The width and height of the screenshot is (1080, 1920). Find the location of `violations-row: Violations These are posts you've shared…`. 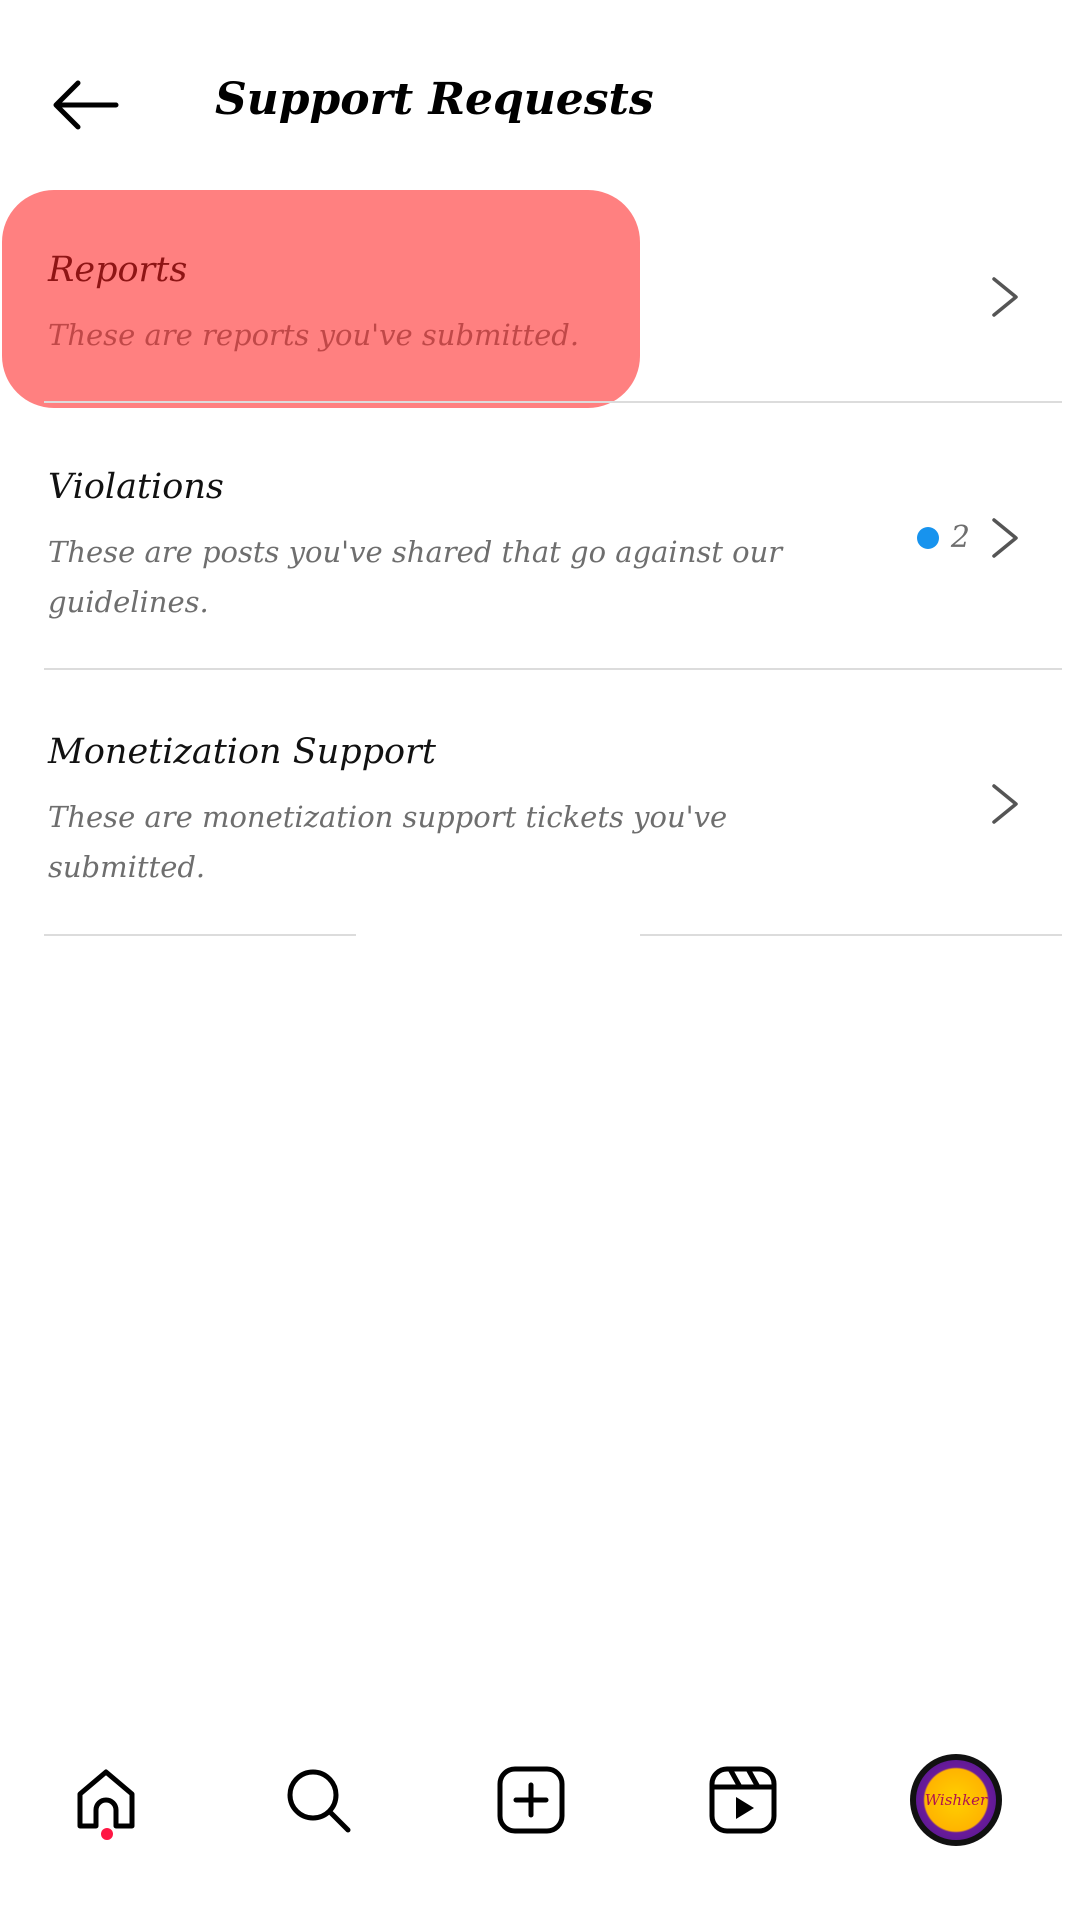

violations-row: Violations These are posts you've shared… is located at coordinates (540, 536).